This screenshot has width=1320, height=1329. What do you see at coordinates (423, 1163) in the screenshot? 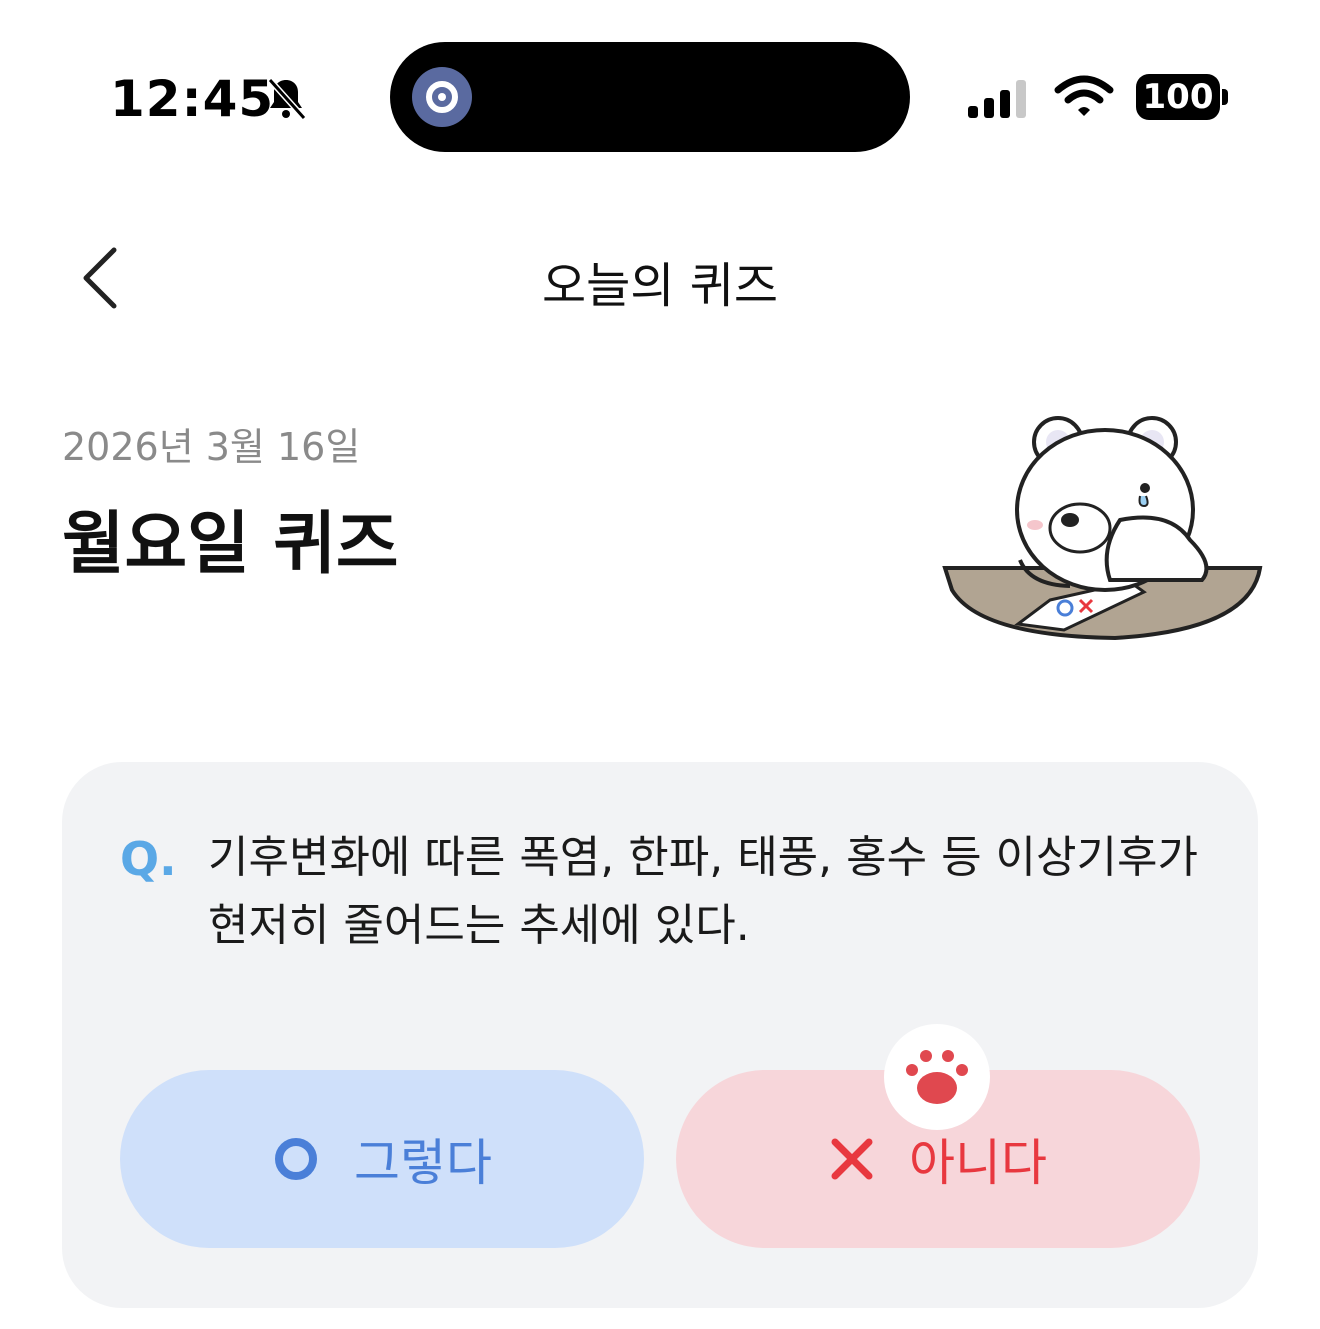
I see `answer-yes-label: 그렇다` at bounding box center [423, 1163].